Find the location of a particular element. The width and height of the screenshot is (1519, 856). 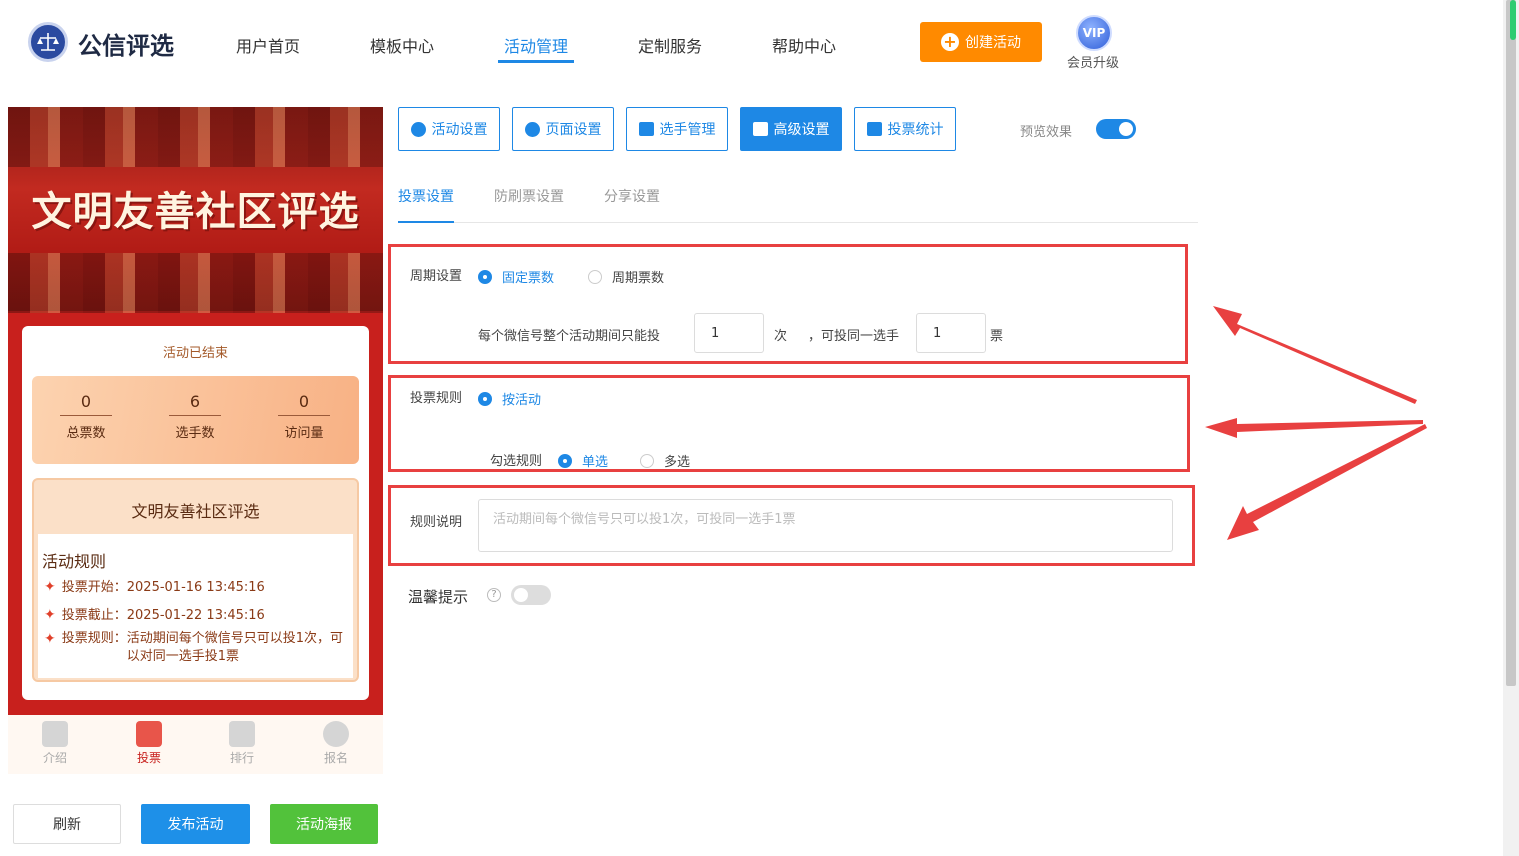

rule-vote-end: ✦ 投票截止：2025-01-22 13:45:16 is located at coordinates (154, 615).